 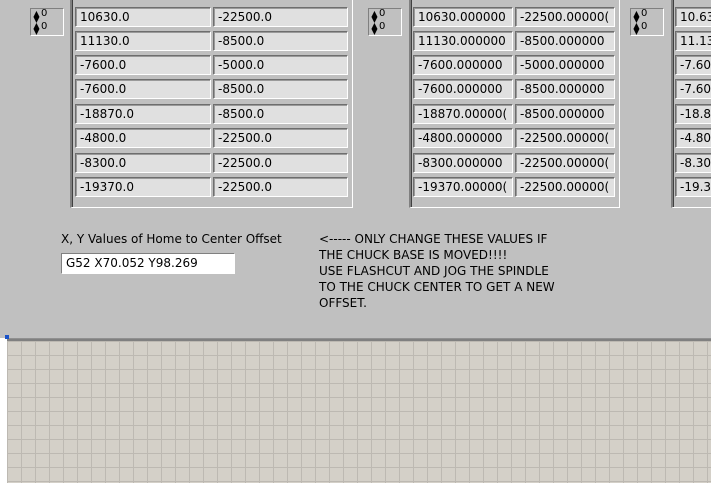 What do you see at coordinates (143, 114) in the screenshot?
I see `array-1-col1-cell: -18870.0` at bounding box center [143, 114].